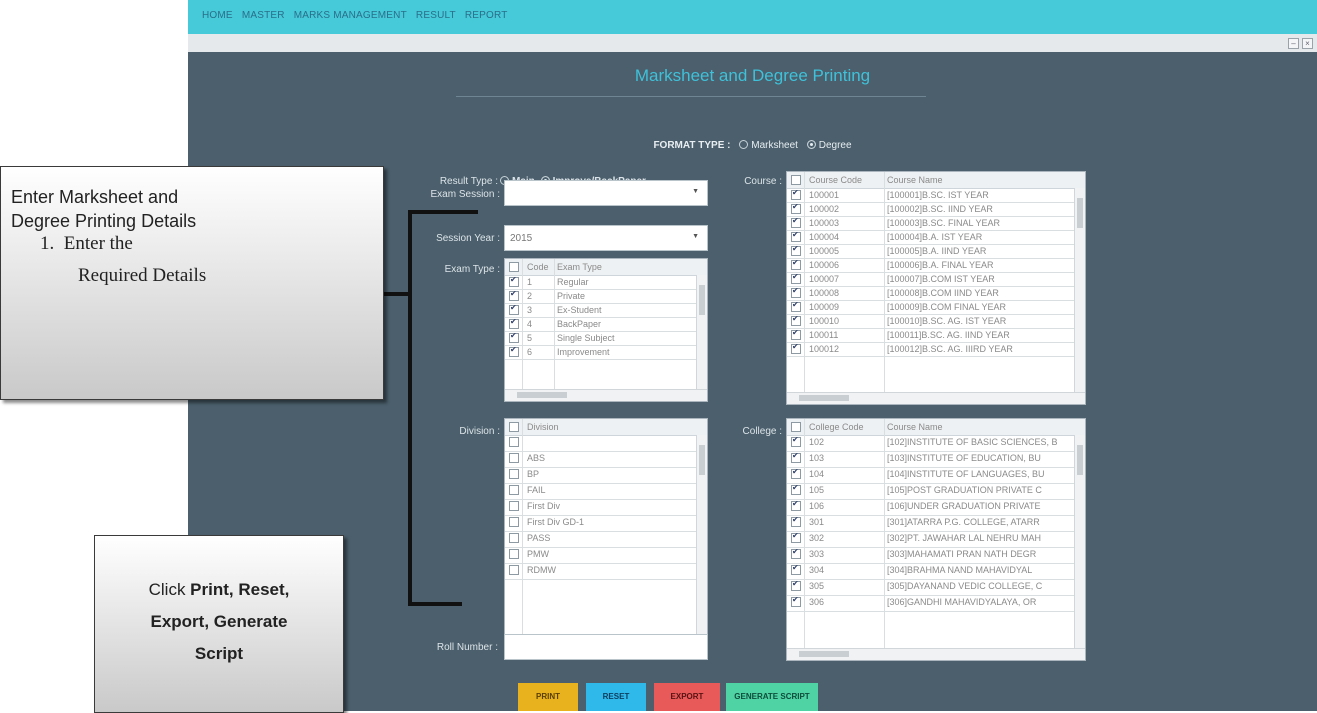 This screenshot has height=713, width=1317. Describe the element at coordinates (606, 238) in the screenshot. I see `session-year-dropdown: 2015 ▼` at that location.